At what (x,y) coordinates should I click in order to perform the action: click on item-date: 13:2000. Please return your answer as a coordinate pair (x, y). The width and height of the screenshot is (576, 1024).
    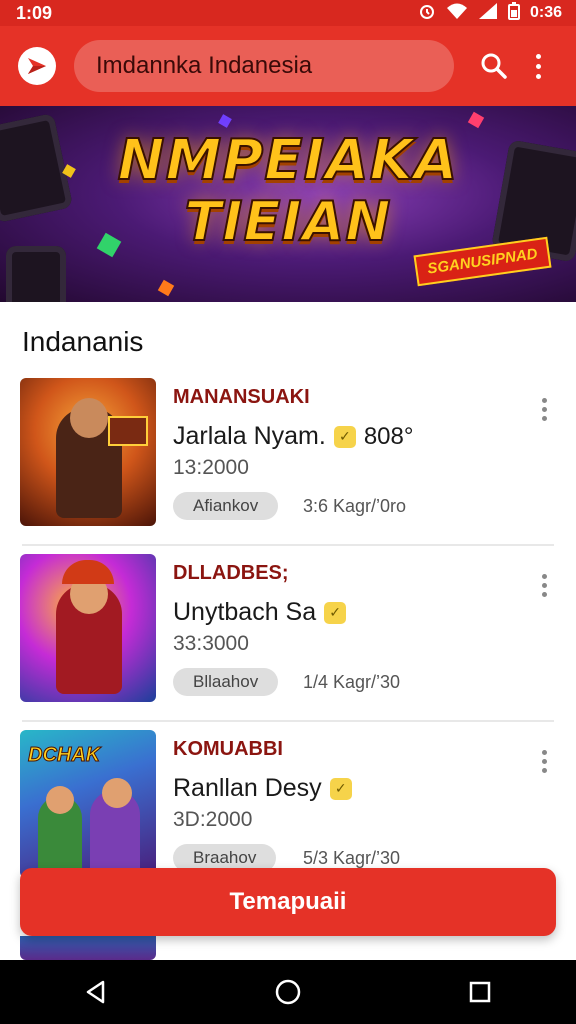
    Looking at the image, I should click on (211, 467).